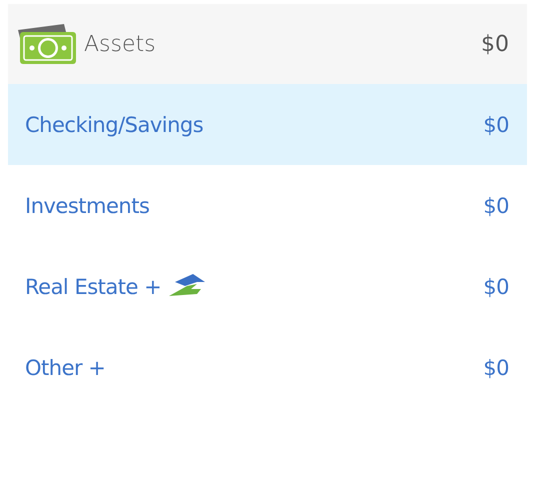  Describe the element at coordinates (87, 206) in the screenshot. I see `row-label: Investments` at that location.